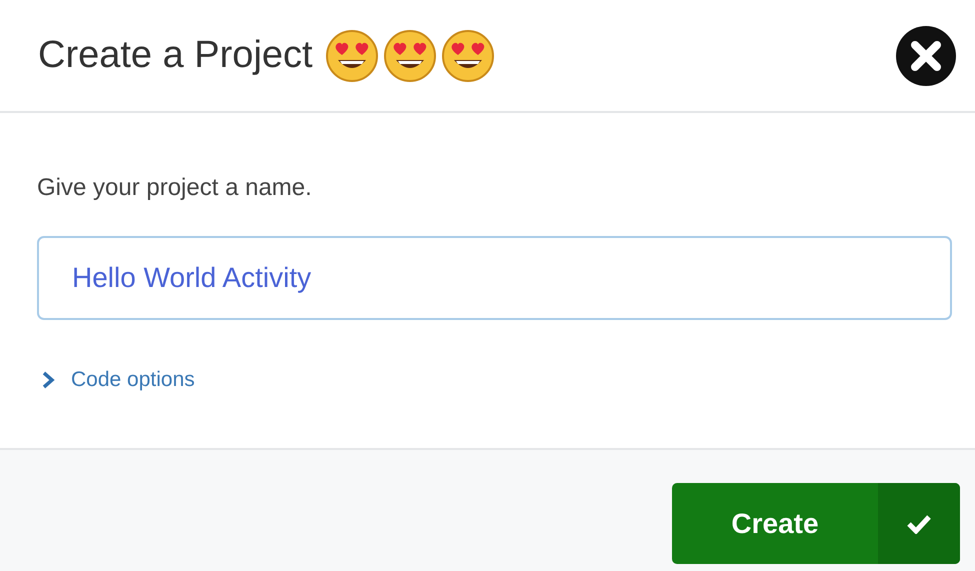 This screenshot has width=975, height=571. What do you see at coordinates (919, 524) in the screenshot?
I see `check-icon` at bounding box center [919, 524].